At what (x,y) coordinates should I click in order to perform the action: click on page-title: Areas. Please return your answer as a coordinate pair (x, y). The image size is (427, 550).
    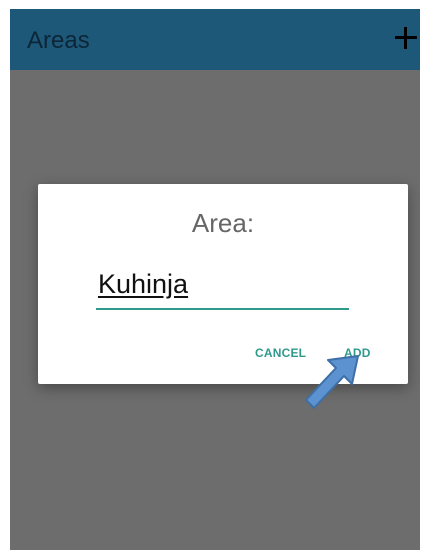
    Looking at the image, I should click on (58, 40).